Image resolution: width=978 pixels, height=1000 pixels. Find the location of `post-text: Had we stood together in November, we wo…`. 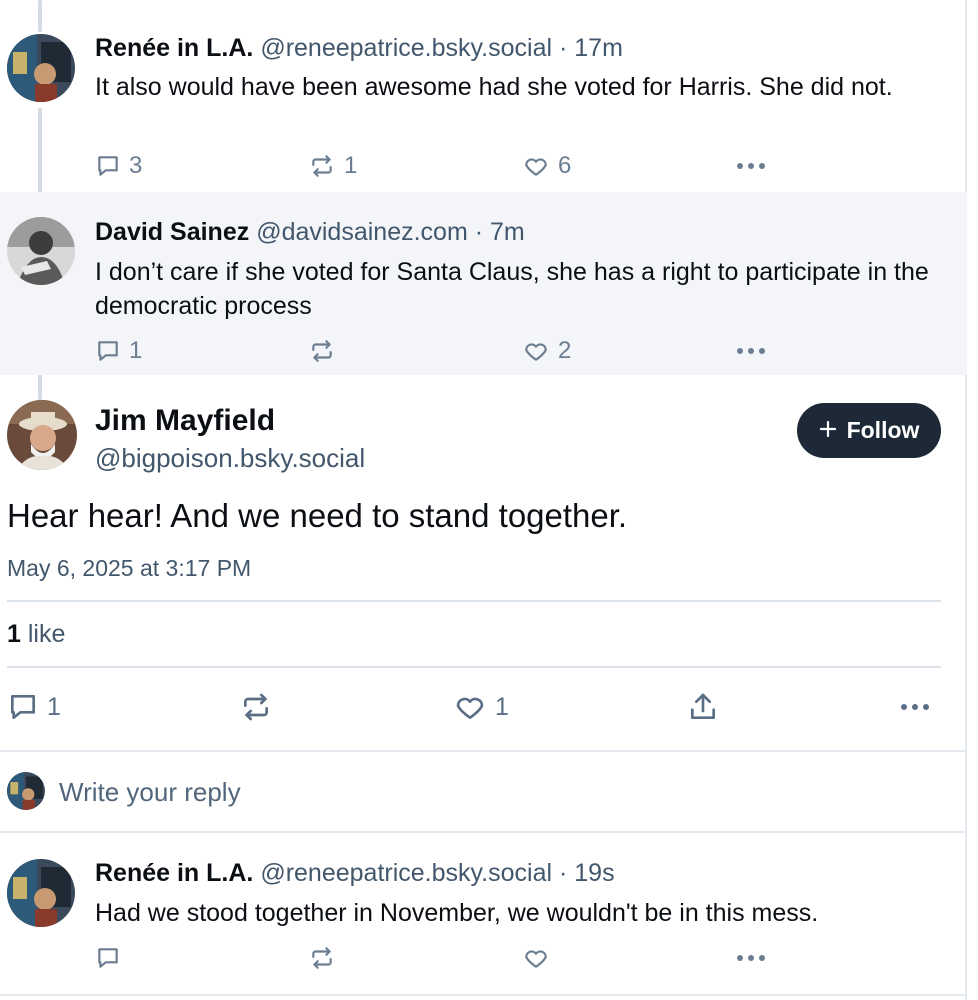

post-text: Had we stood together in November, we wo… is located at coordinates (457, 913).